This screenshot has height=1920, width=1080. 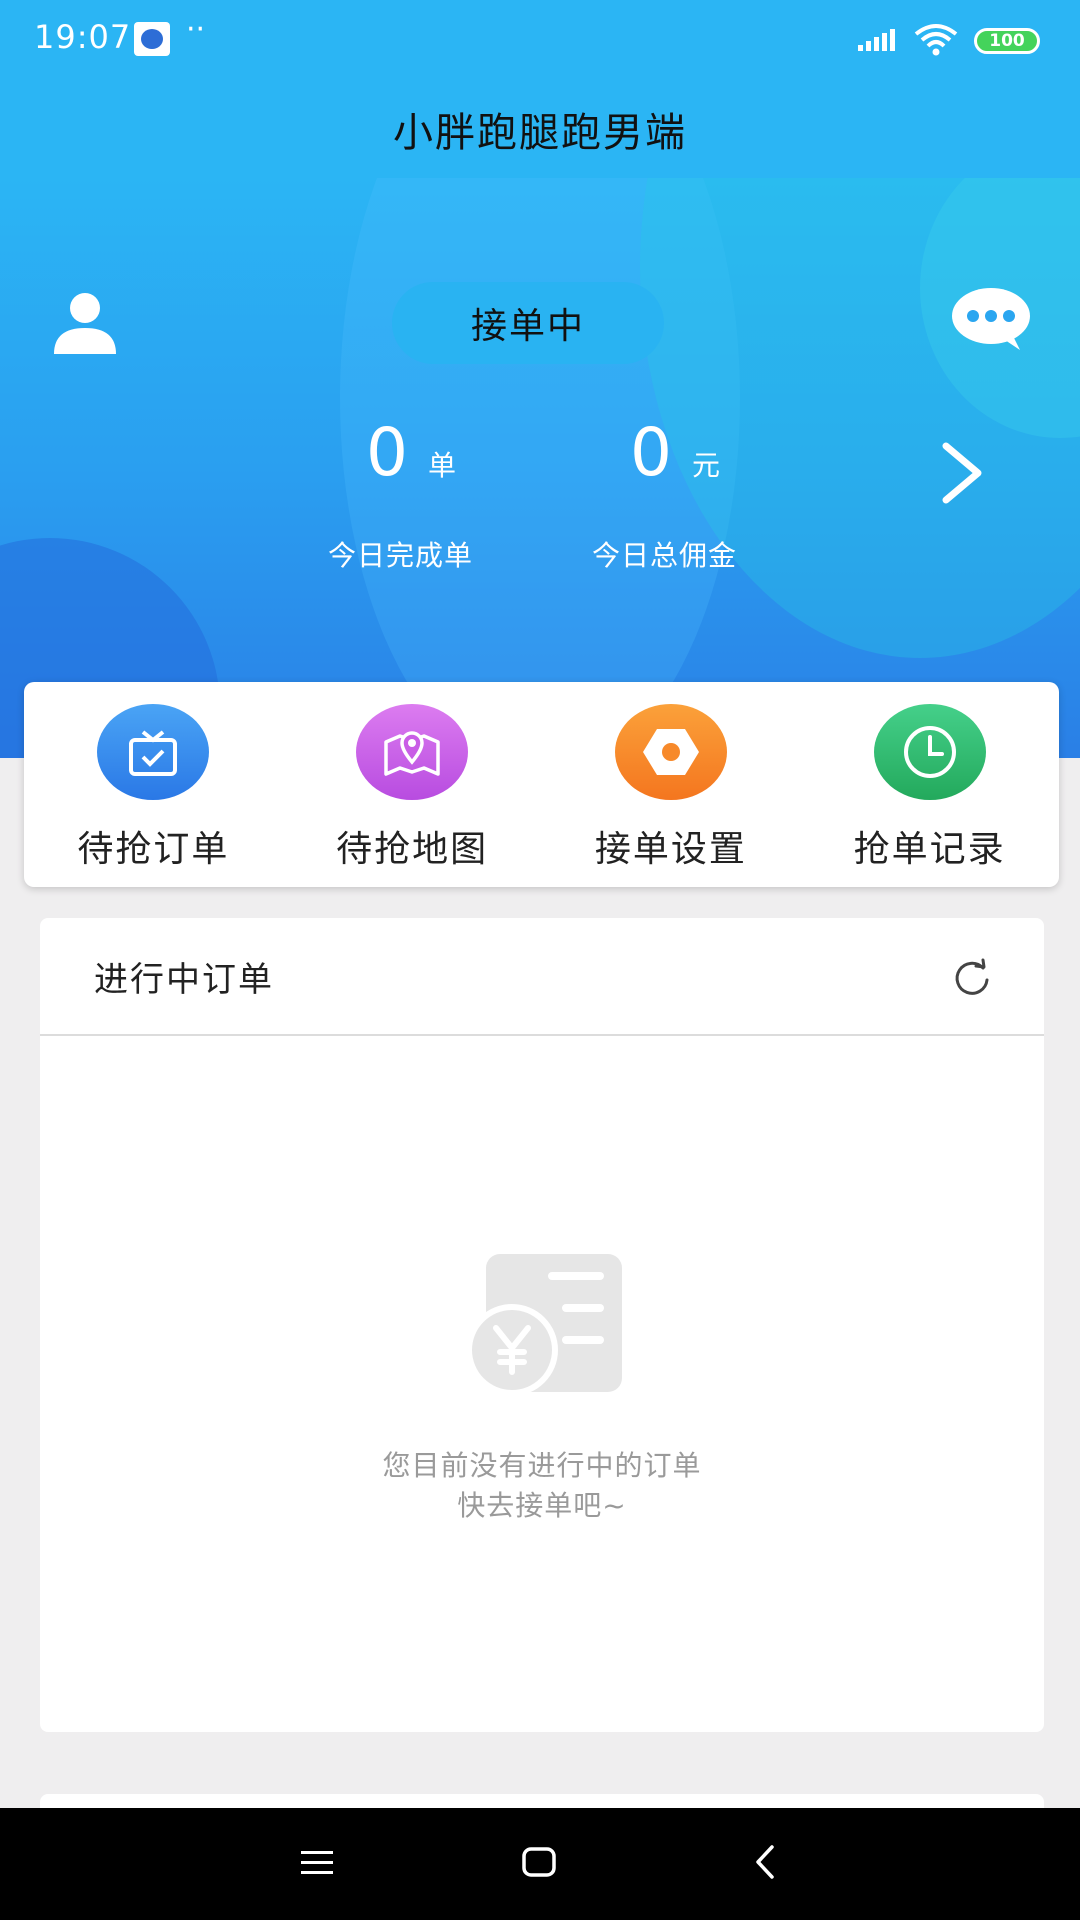 What do you see at coordinates (651, 452) in the screenshot?
I see `today-commission-value: 0` at bounding box center [651, 452].